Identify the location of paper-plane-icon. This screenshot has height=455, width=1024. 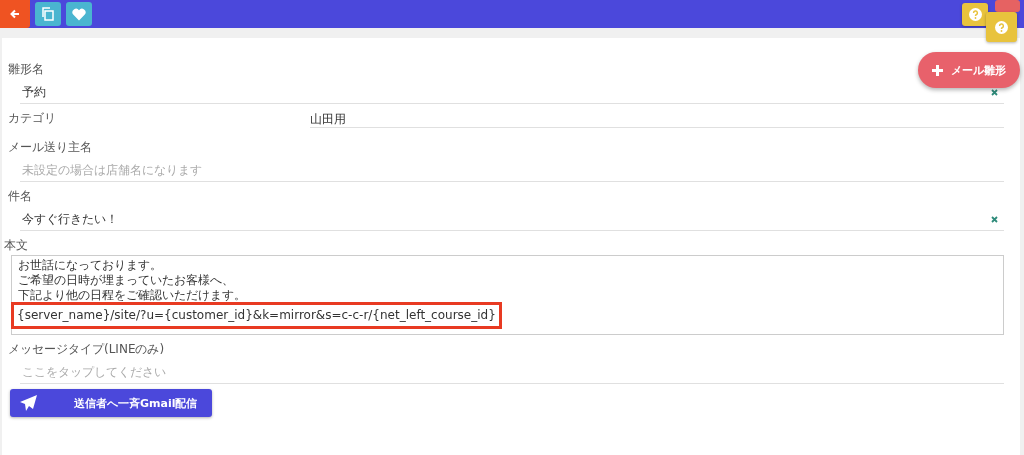
(29, 403).